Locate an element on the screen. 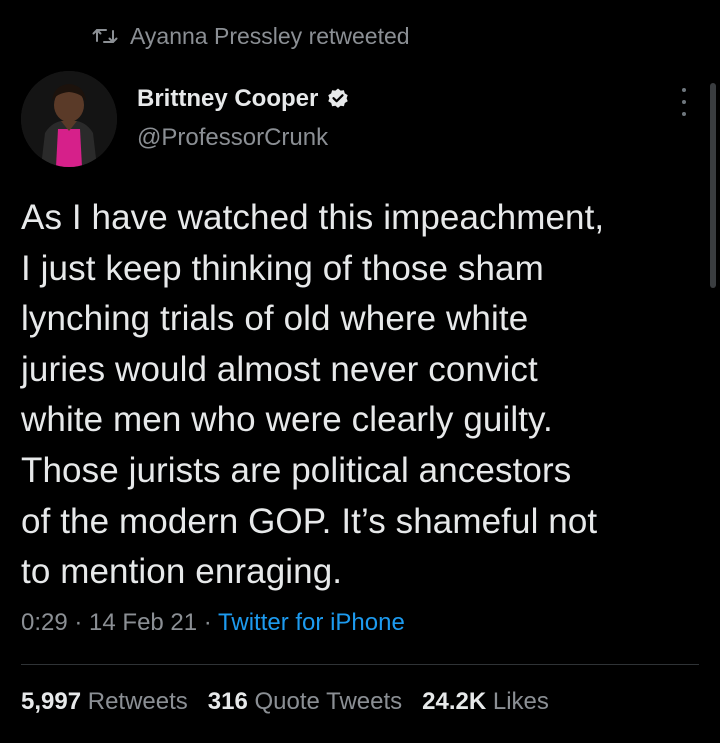 The image size is (720, 743). tweet-line: of the modern GOP. It’s shameful not is located at coordinates (309, 521).